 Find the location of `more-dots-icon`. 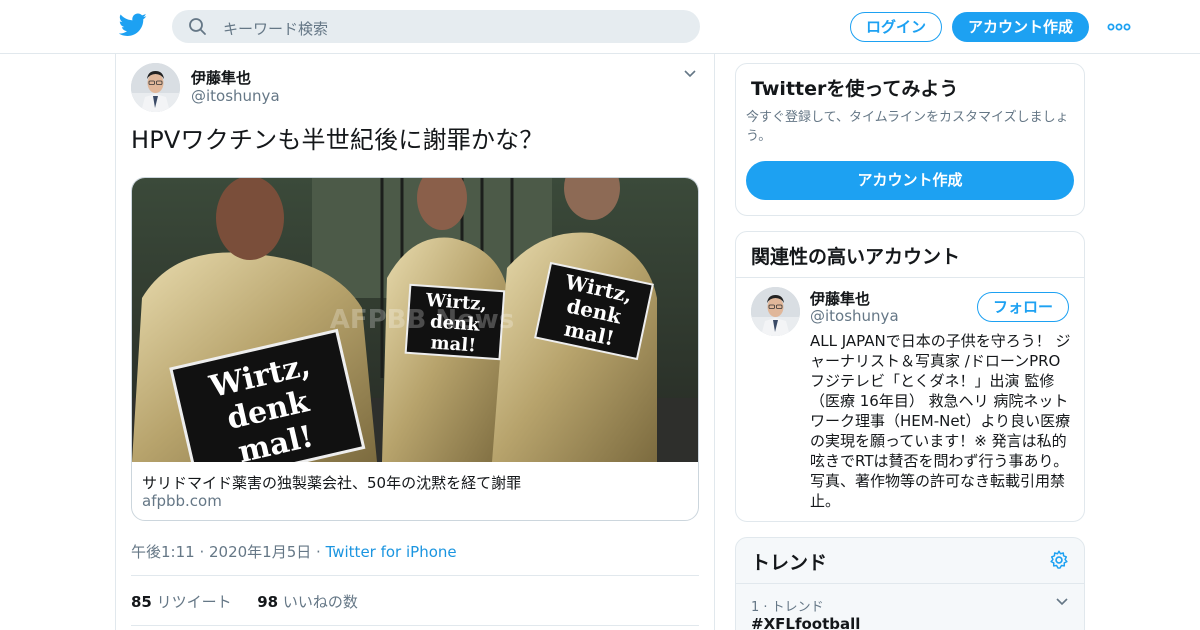

more-dots-icon is located at coordinates (1119, 27).